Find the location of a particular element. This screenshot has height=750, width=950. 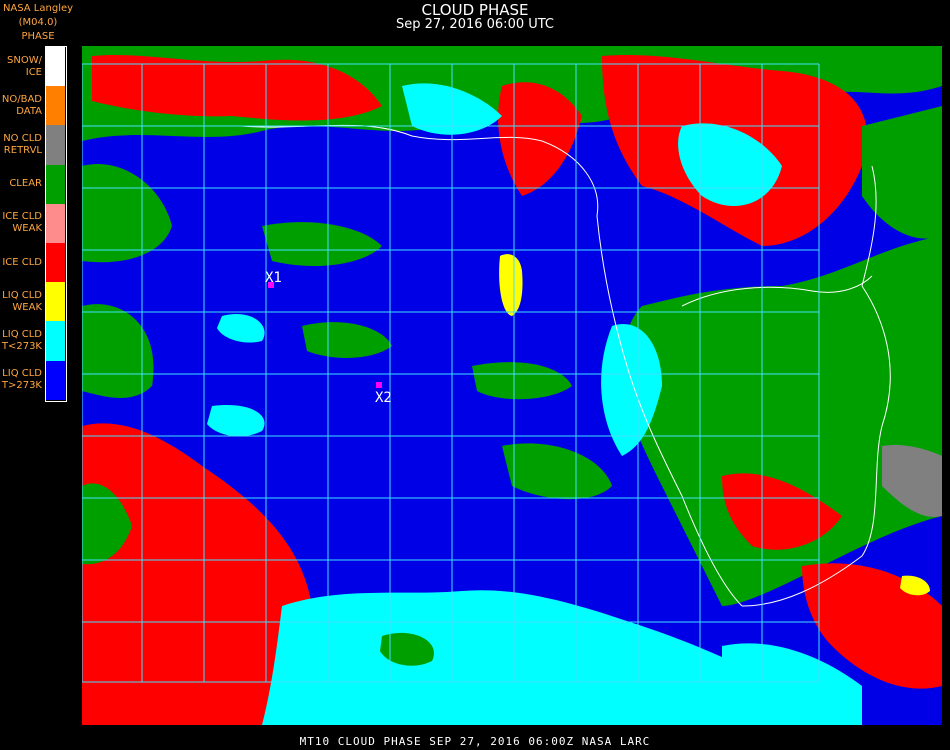

marker-x1-label: X1 is located at coordinates (273, 278).